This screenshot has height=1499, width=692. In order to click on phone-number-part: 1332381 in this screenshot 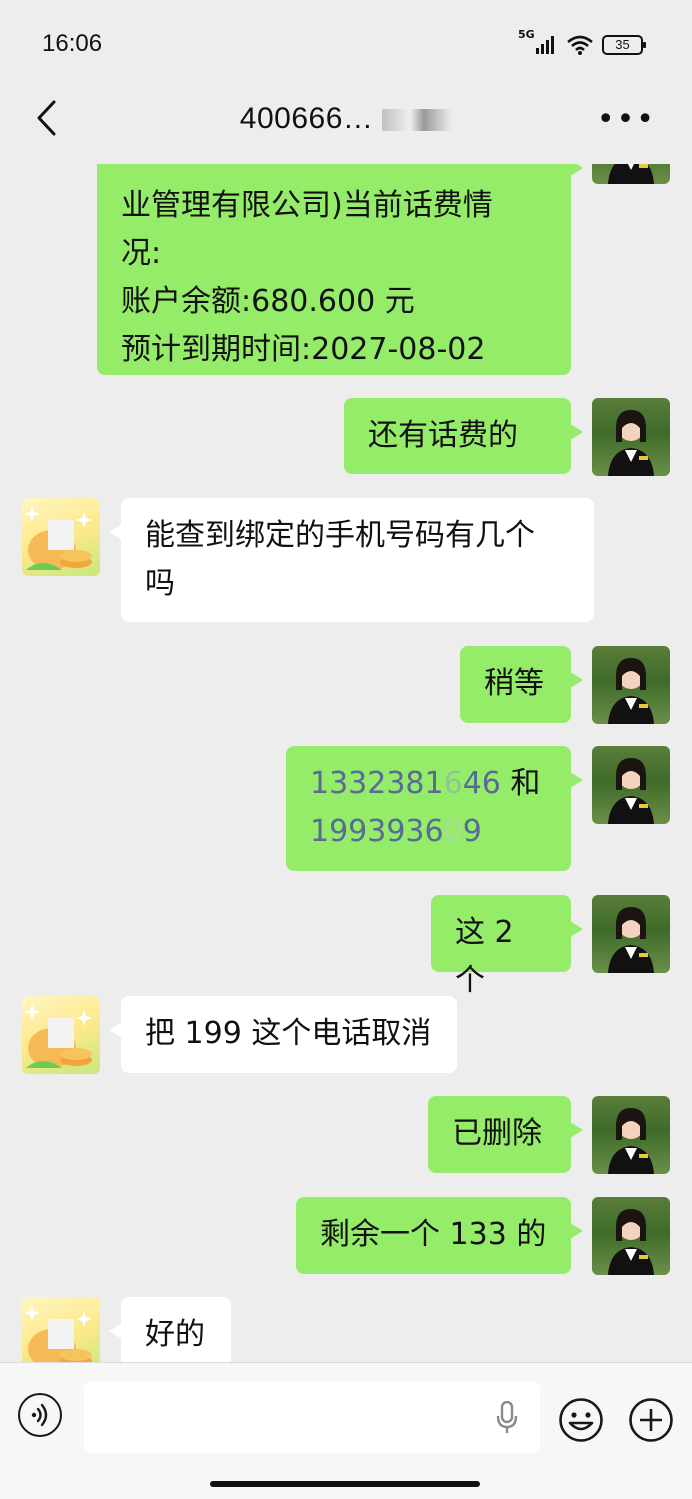, I will do `click(377, 783)`.